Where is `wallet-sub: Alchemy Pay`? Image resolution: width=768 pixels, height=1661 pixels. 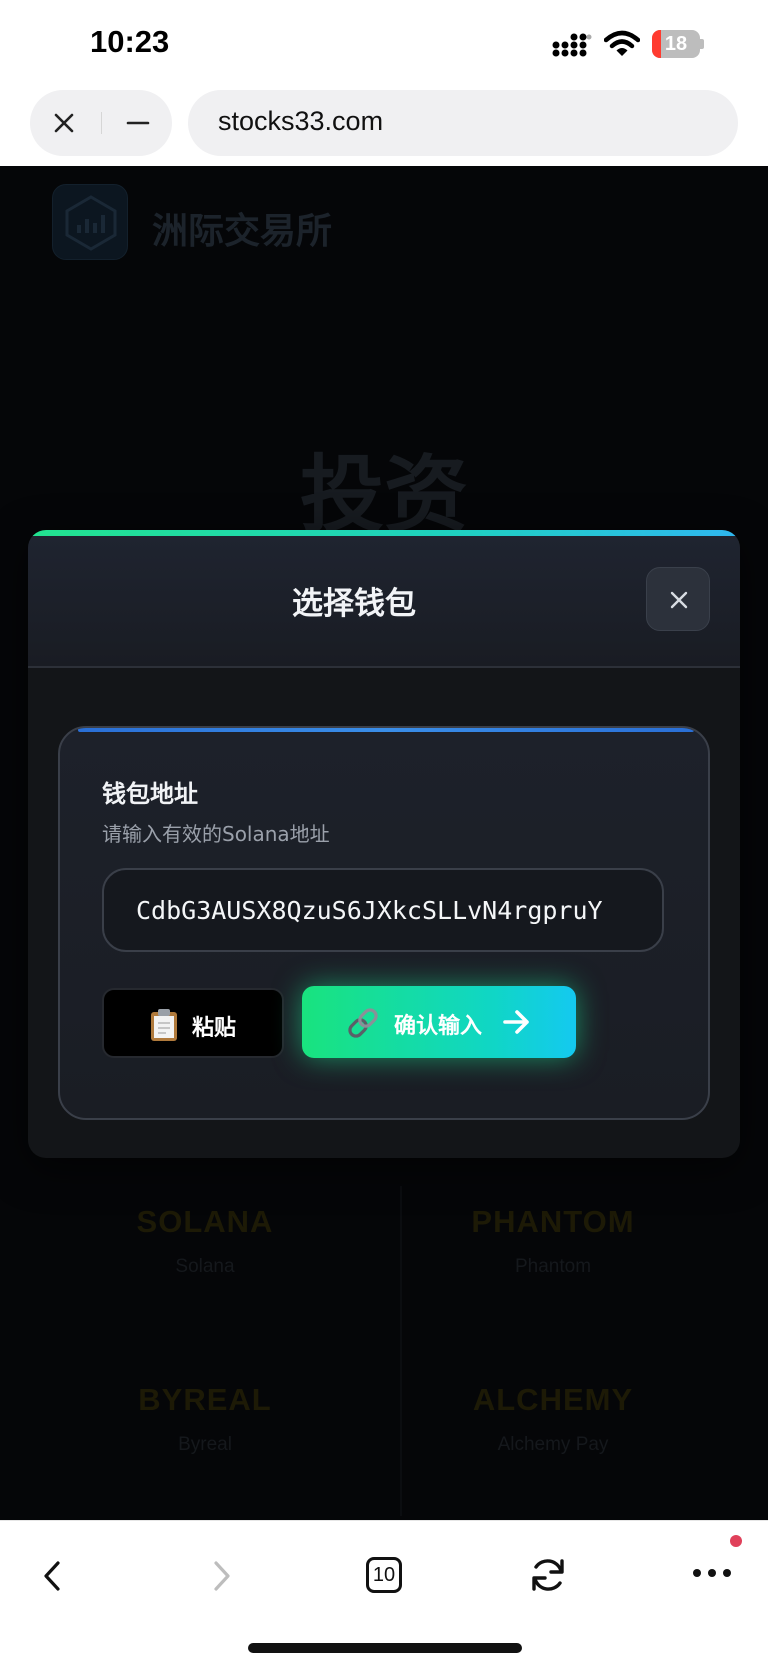 wallet-sub: Alchemy Pay is located at coordinates (553, 1444).